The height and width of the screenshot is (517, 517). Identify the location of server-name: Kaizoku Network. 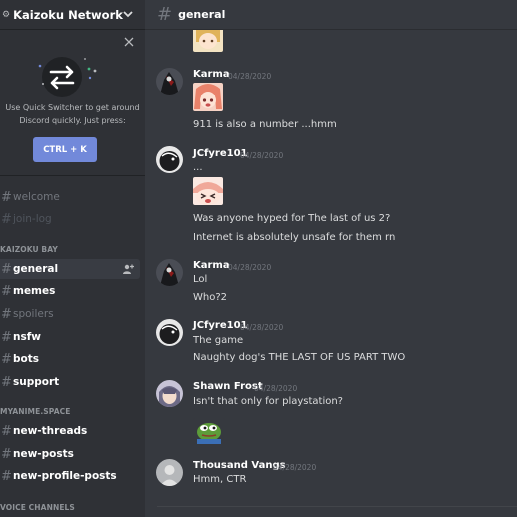
(68, 14).